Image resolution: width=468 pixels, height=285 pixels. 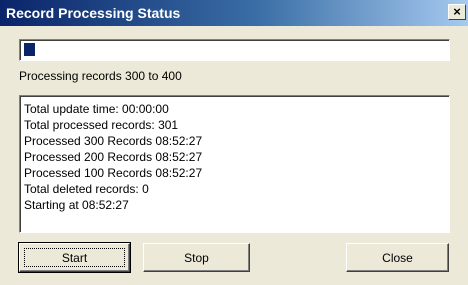 I want to click on log-line: Total deleted records: 0, so click(x=86, y=189).